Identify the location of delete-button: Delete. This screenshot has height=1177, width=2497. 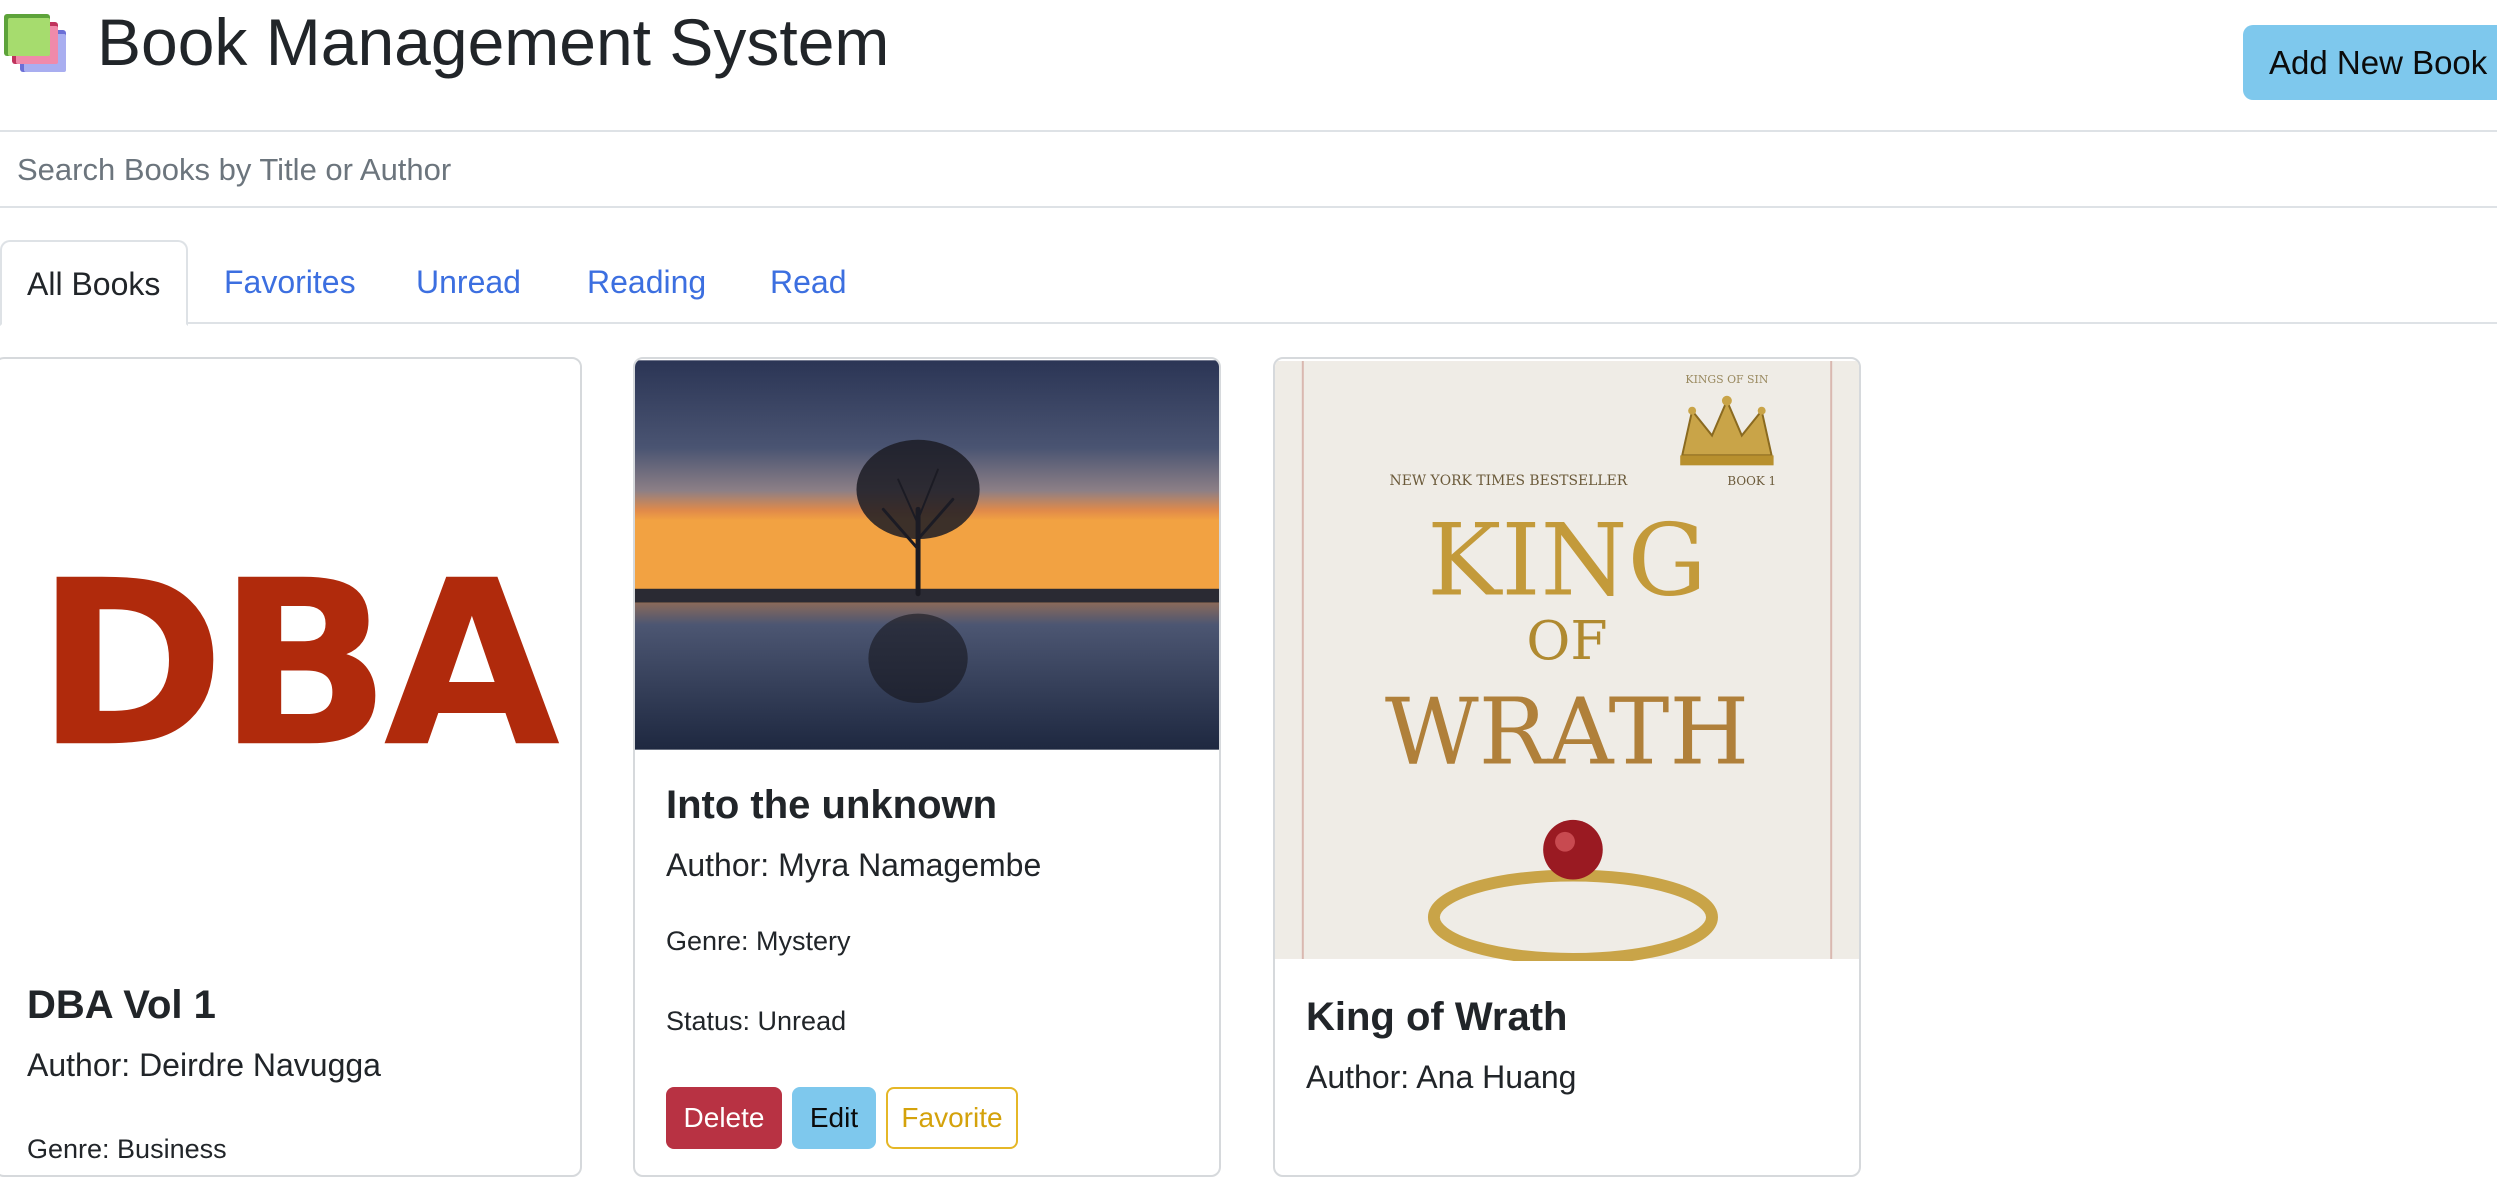
(724, 1118).